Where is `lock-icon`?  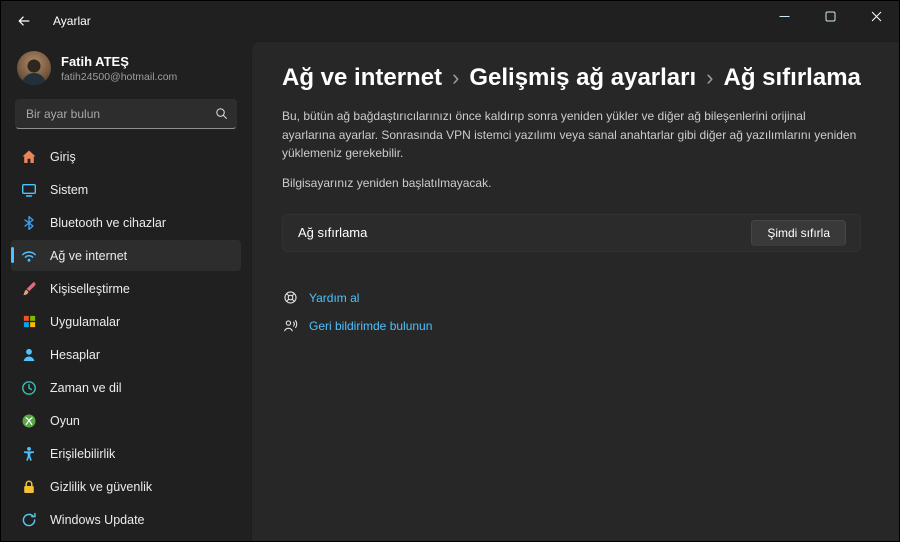 lock-icon is located at coordinates (29, 487).